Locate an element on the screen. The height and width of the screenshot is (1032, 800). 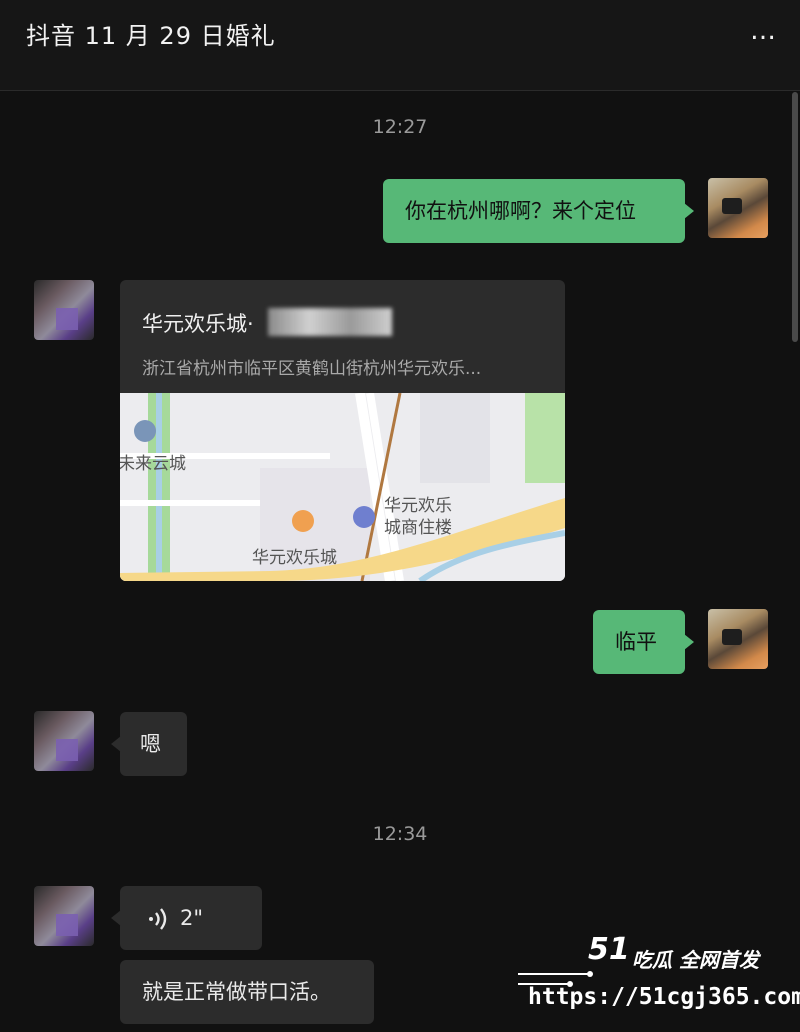
voice-duration: 2" is located at coordinates (192, 918).